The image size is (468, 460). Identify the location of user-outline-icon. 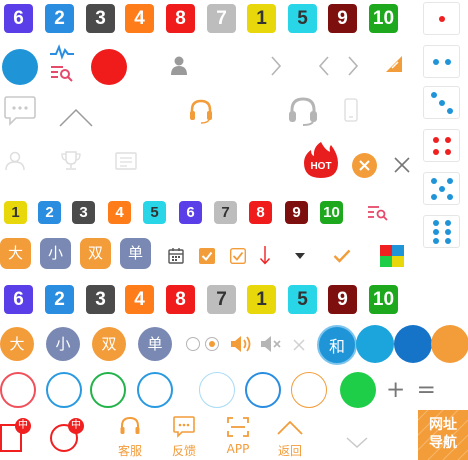
(15, 161).